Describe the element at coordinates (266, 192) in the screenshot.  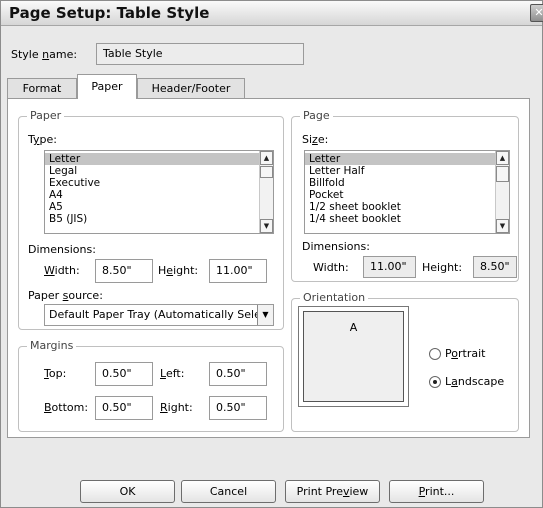
I see `paper-type-scrollbar: ▲ ▼` at that location.